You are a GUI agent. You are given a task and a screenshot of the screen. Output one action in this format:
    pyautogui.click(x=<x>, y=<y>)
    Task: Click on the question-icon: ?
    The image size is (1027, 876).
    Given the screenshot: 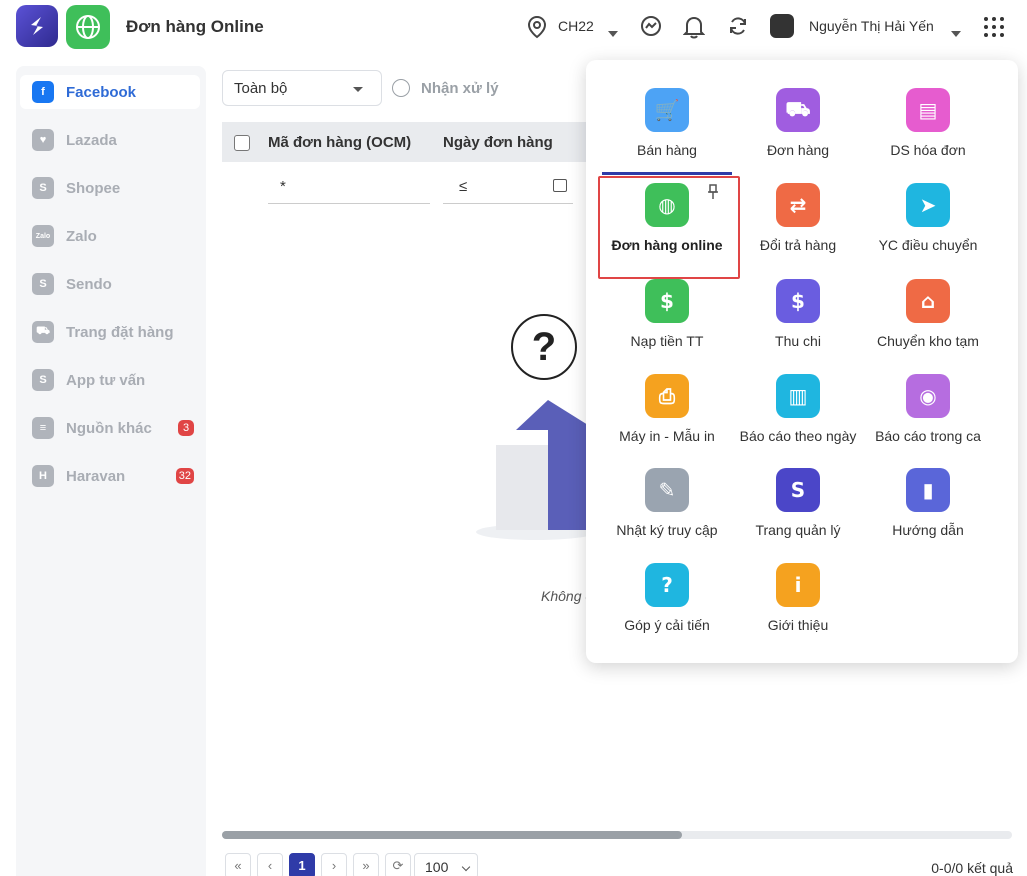 What is the action you would take?
    pyautogui.click(x=544, y=347)
    